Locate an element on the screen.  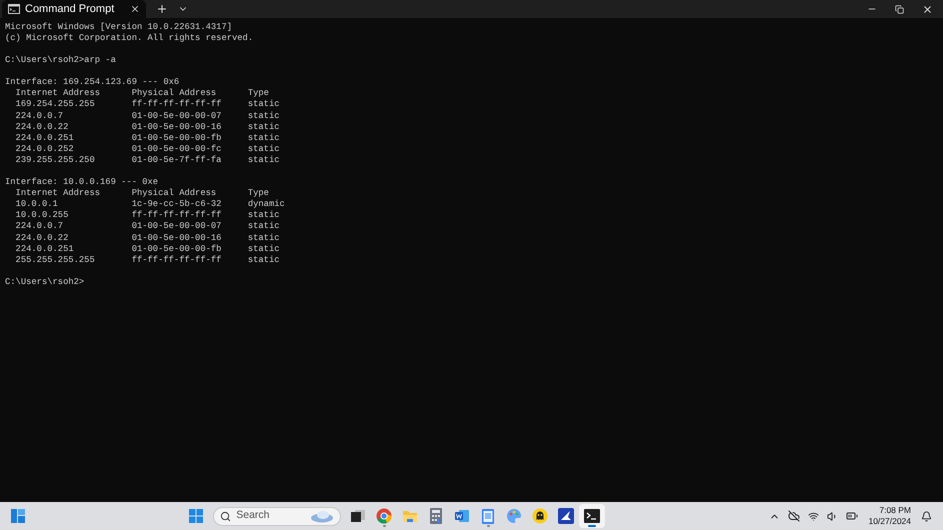
console-line: C:\Users\rsoh2> is located at coordinates (44, 282).